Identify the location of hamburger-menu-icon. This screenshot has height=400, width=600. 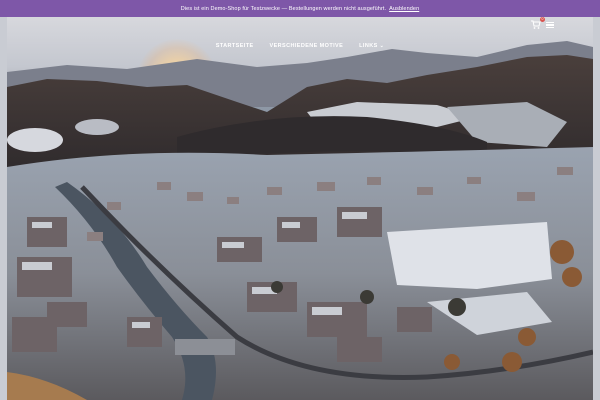
(551, 25).